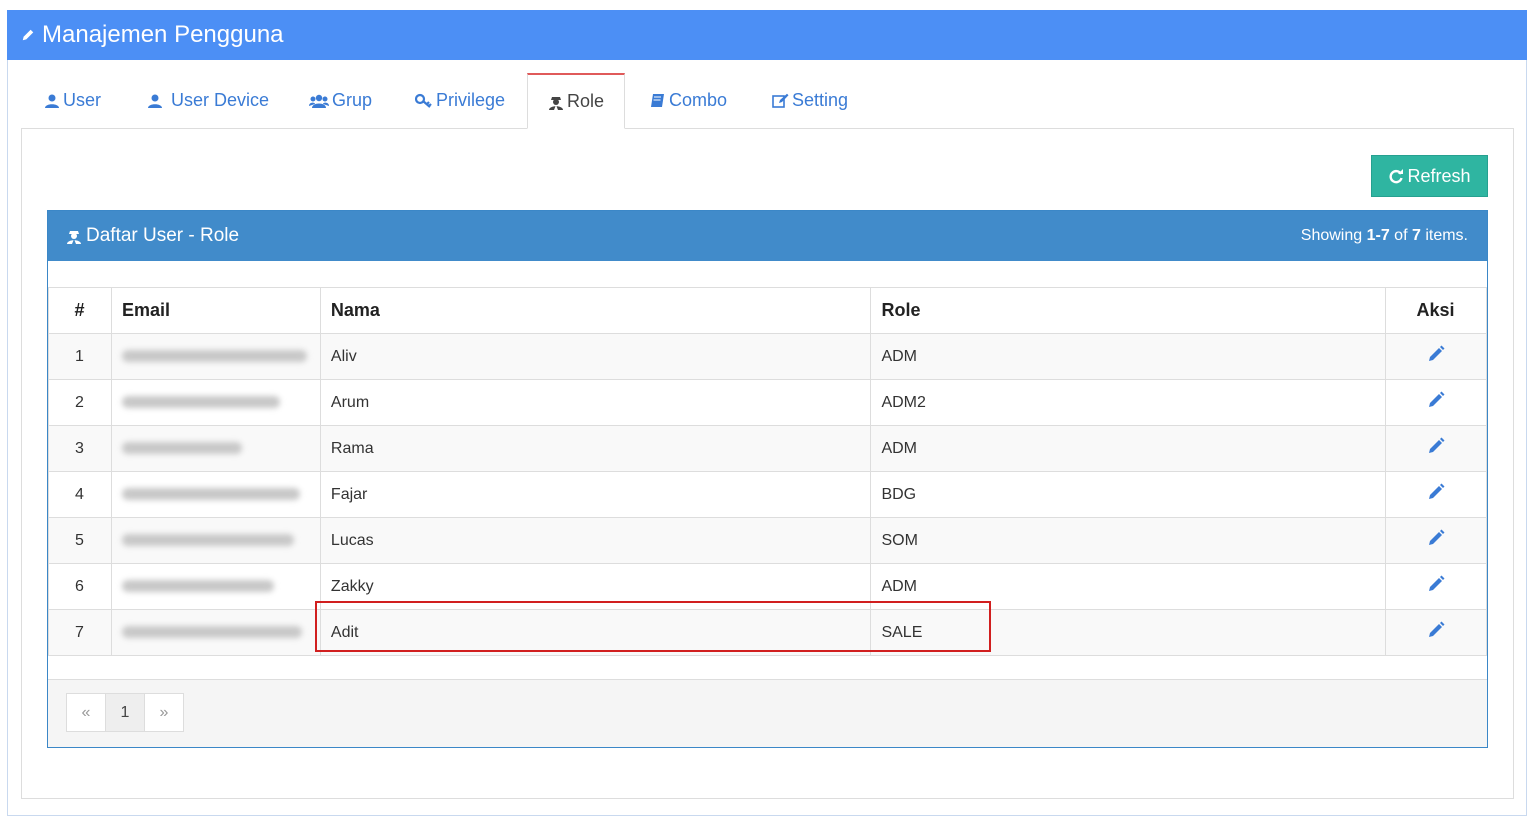 The width and height of the screenshot is (1540, 817). Describe the element at coordinates (80, 448) in the screenshot. I see `row-num: 3` at that location.